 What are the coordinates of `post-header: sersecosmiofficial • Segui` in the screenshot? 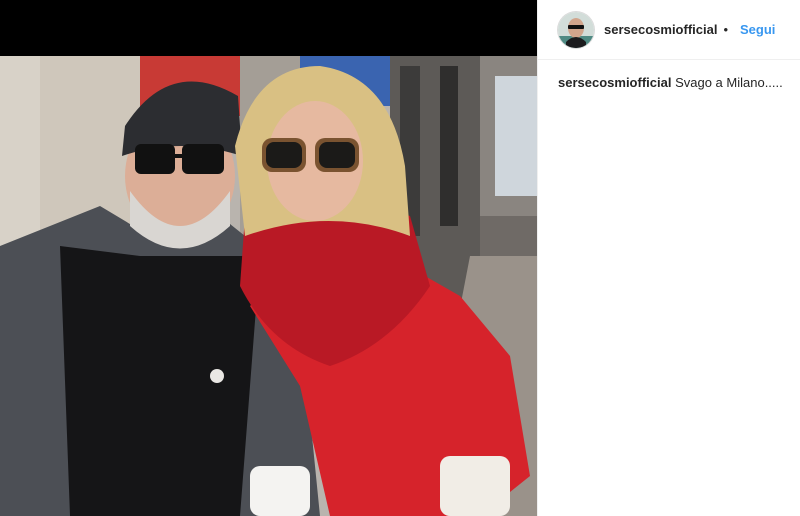 It's located at (669, 30).